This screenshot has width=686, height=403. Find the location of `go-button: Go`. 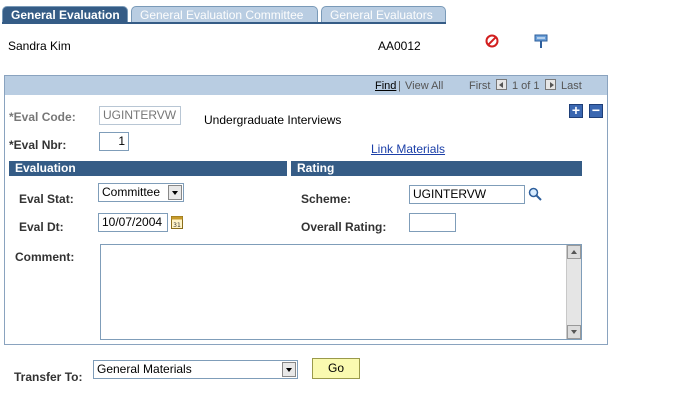

go-button: Go is located at coordinates (336, 368).